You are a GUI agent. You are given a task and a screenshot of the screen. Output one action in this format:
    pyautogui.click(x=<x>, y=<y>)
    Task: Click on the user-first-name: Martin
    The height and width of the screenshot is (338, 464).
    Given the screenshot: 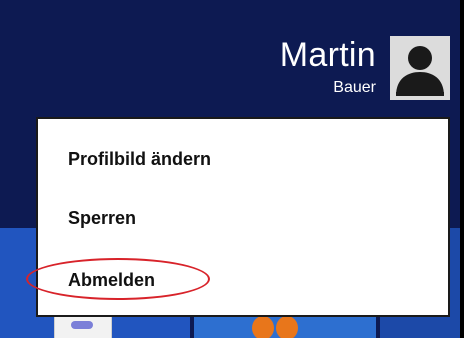 What is the action you would take?
    pyautogui.click(x=327, y=55)
    